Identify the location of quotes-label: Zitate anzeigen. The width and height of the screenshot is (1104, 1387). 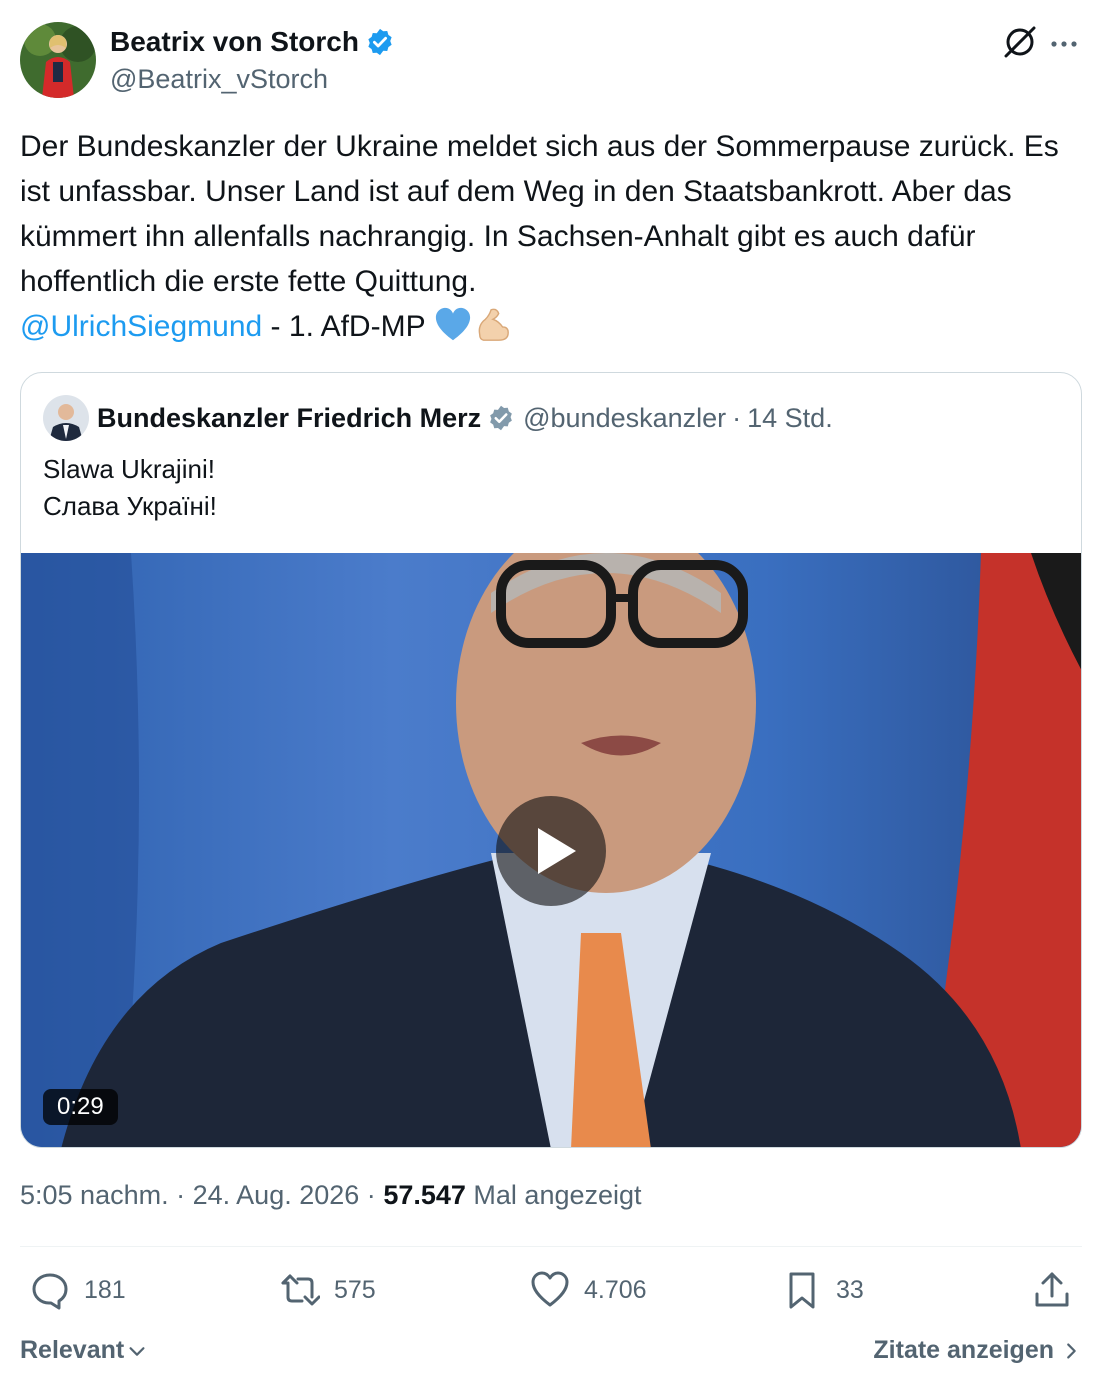
(963, 1350).